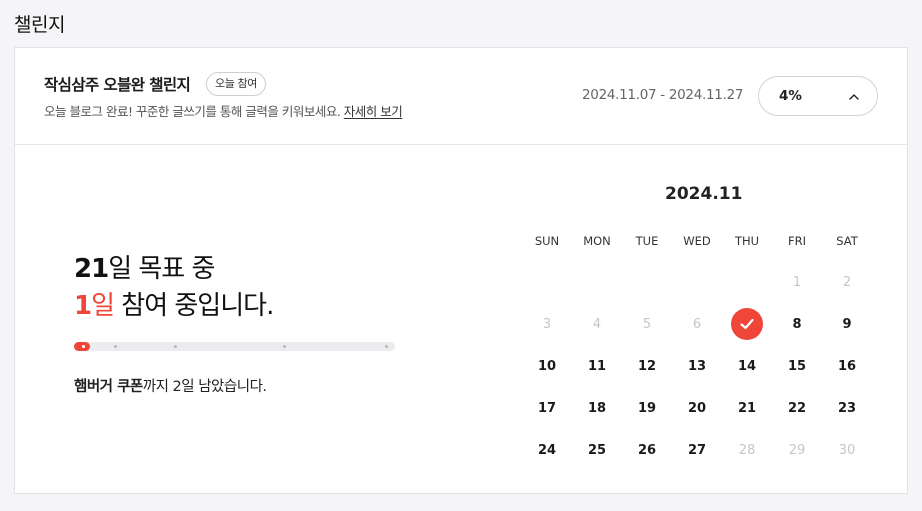 The height and width of the screenshot is (511, 922). What do you see at coordinates (597, 324) in the screenshot?
I see `calendar-day: 4` at bounding box center [597, 324].